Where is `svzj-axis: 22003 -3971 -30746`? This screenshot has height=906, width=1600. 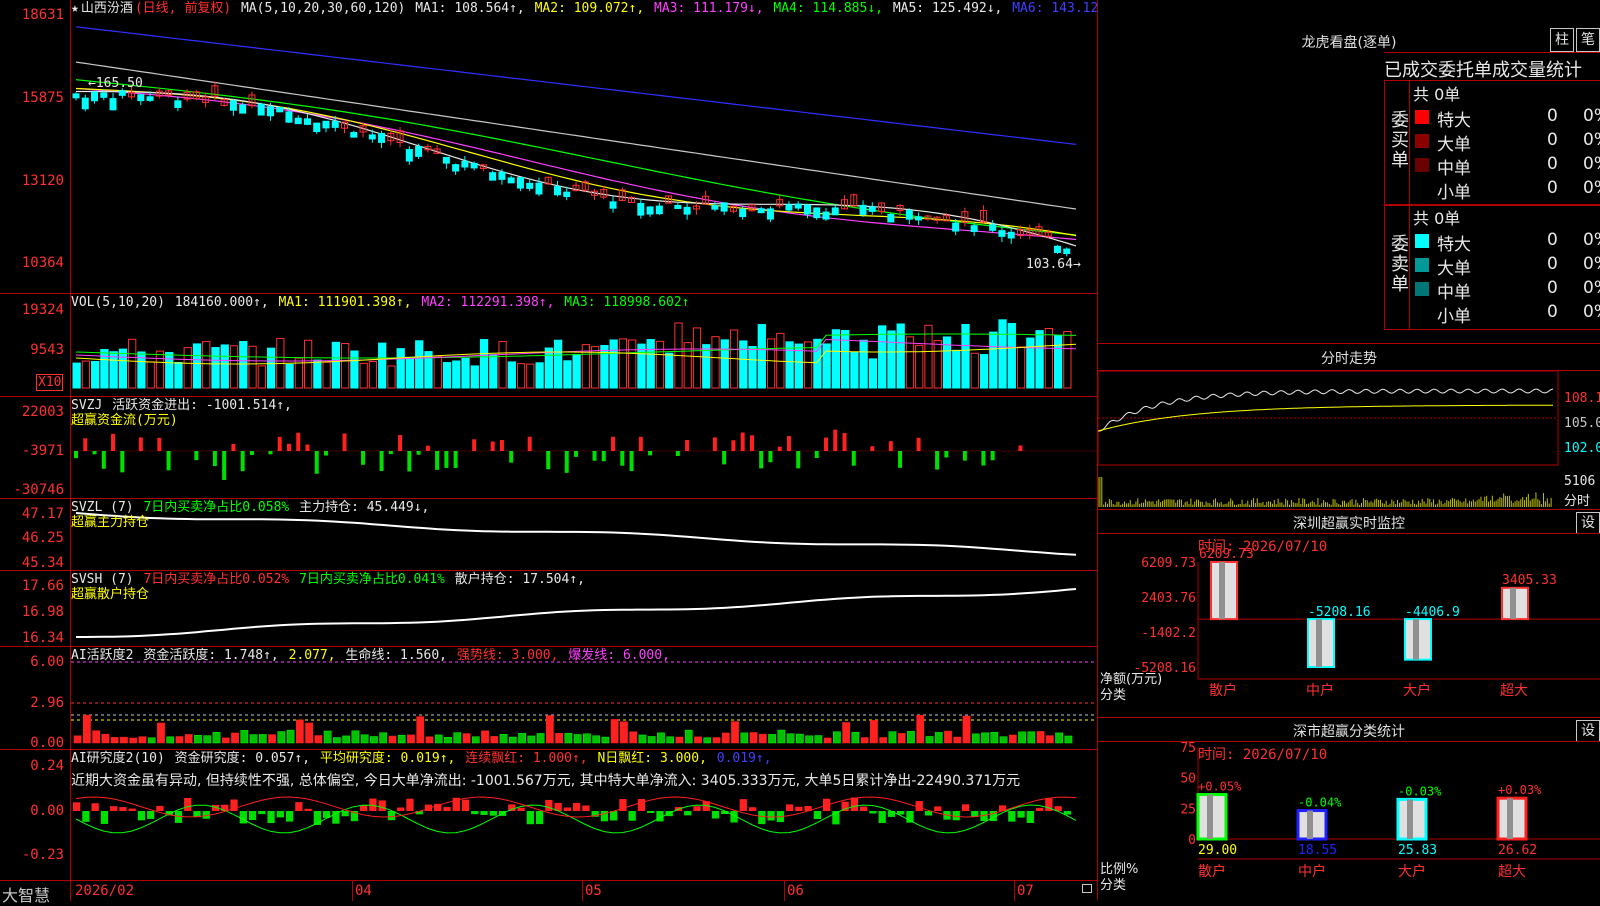 svzj-axis: 22003 -3971 -30746 is located at coordinates (35, 447).